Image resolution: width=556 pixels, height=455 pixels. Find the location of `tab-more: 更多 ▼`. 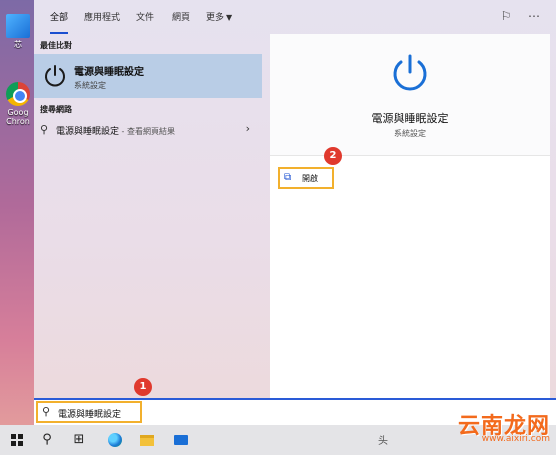

tab-more: 更多 ▼ is located at coordinates (219, 18).